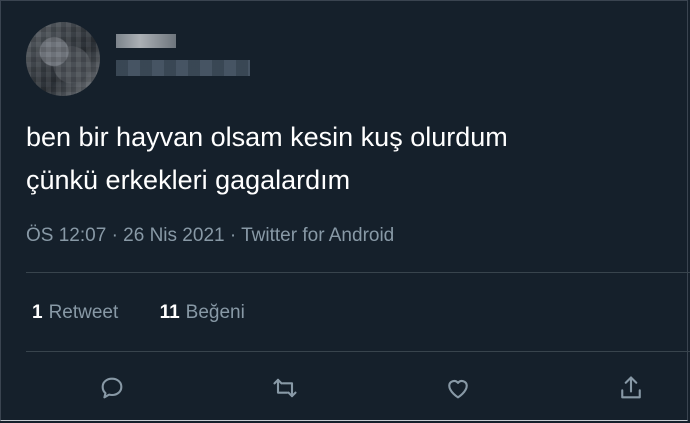 The height and width of the screenshot is (423, 690). I want to click on like-button, so click(458, 388).